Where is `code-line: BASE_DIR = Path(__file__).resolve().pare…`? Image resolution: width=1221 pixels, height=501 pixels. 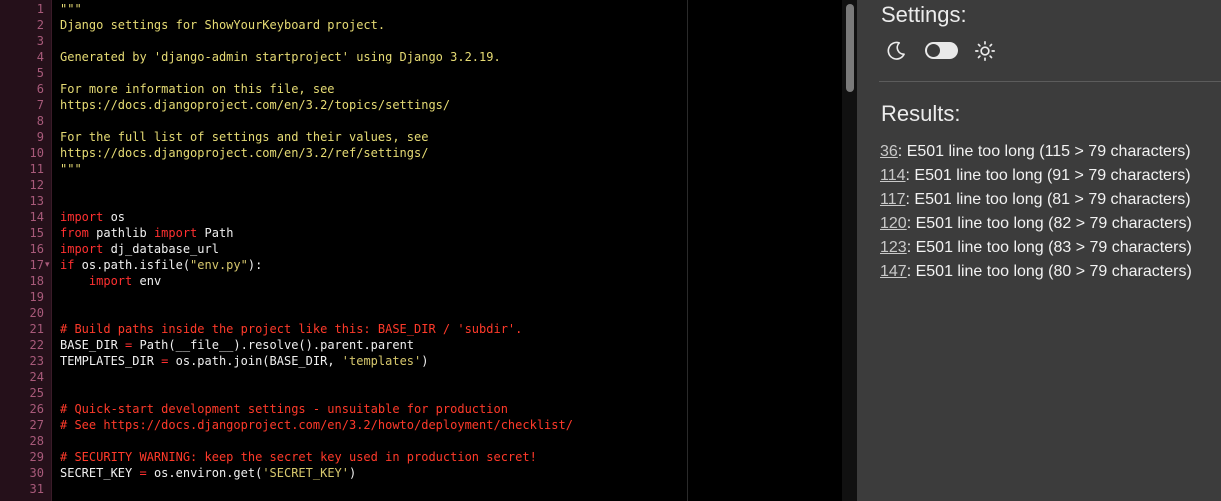
code-line: BASE_DIR = Path(__file__).resolve().pare… is located at coordinates (237, 345).